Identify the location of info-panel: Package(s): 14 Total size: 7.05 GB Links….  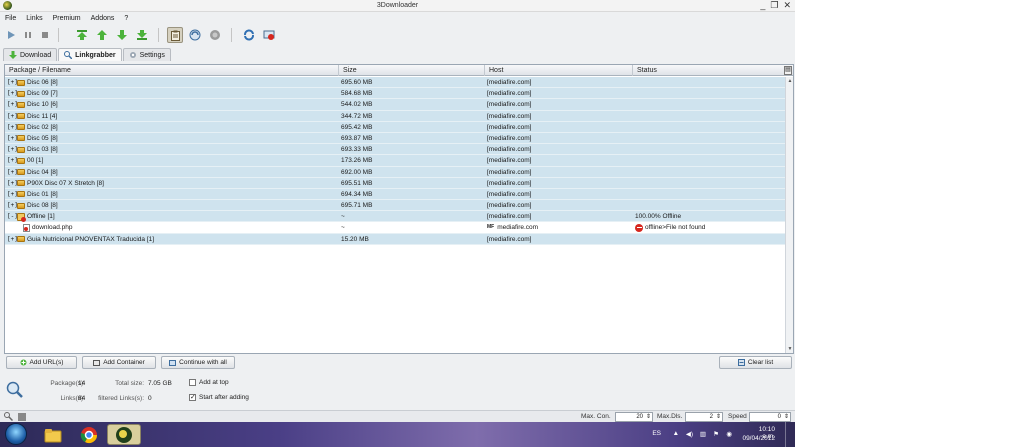
(397, 390).